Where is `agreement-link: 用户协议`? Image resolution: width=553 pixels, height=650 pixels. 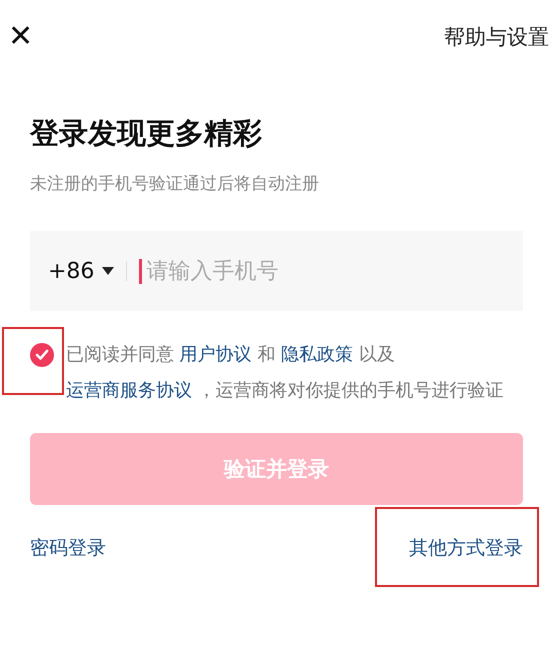
agreement-link: 用户协议 is located at coordinates (216, 354).